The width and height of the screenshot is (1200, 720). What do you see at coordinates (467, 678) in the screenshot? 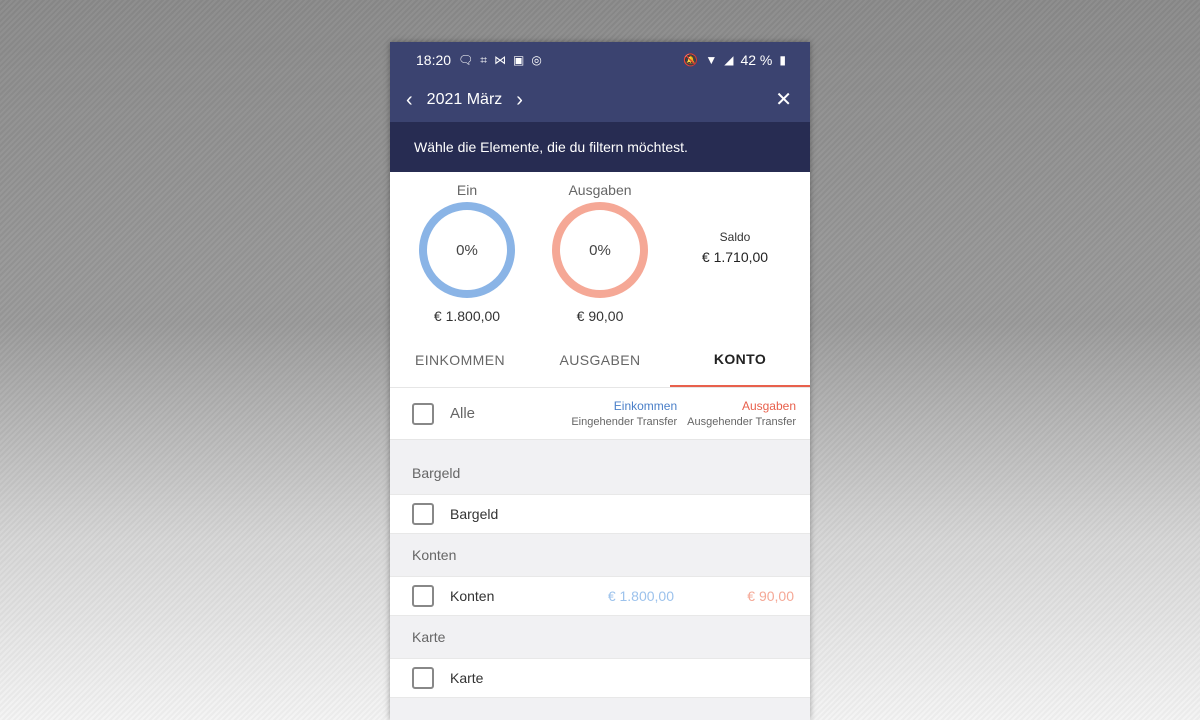
I see `account-name: Karte` at bounding box center [467, 678].